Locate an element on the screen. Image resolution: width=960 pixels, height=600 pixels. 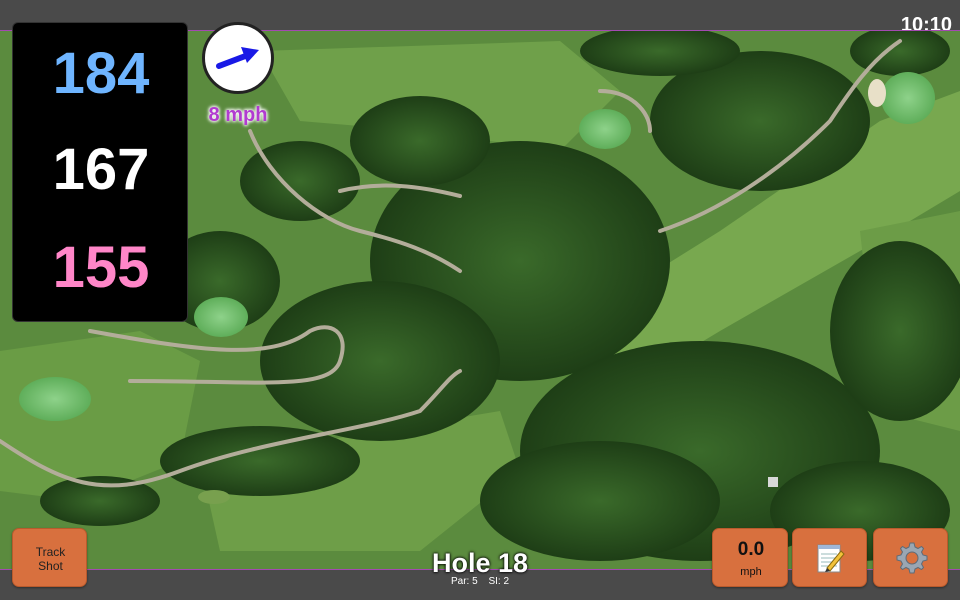
hole-title: Hole 18 is located at coordinates (480, 563).